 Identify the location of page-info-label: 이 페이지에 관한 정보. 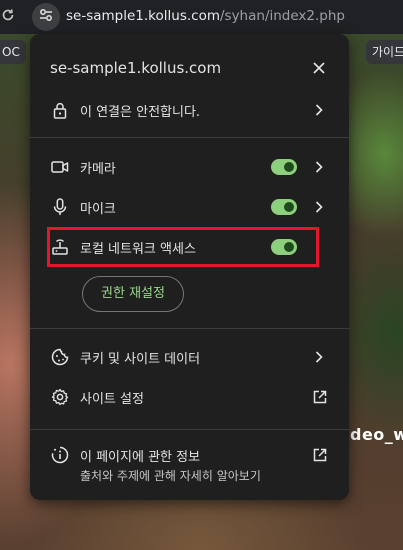
(140, 457).